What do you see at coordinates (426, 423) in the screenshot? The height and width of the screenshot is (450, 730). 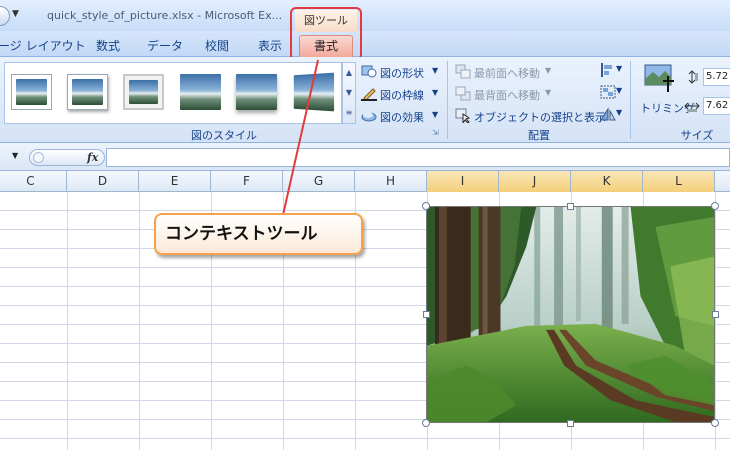 I see `resize-handle-bottom-left` at bounding box center [426, 423].